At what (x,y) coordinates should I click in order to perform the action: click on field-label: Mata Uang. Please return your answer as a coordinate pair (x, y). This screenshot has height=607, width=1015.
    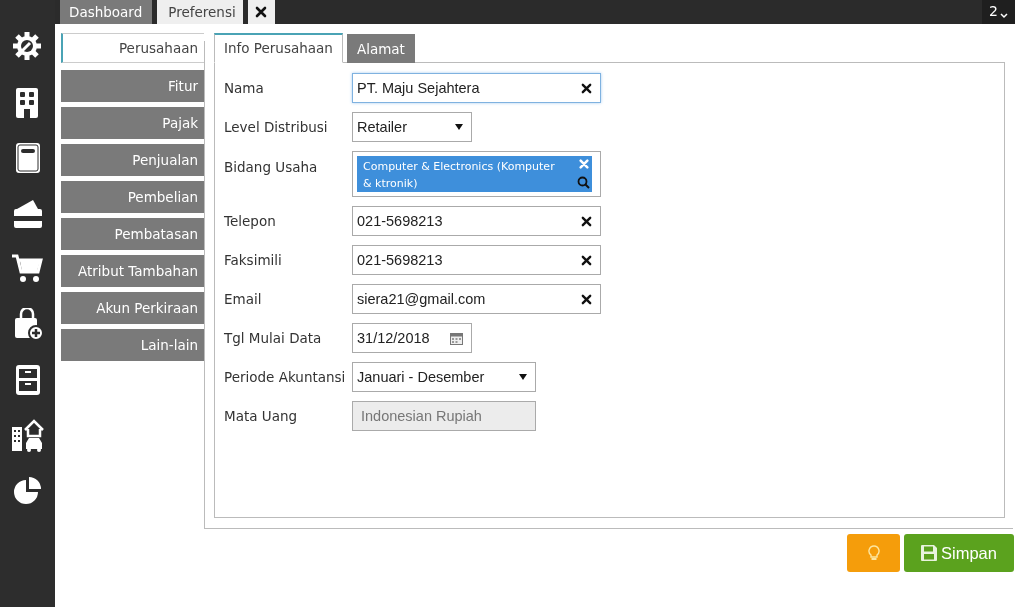
    Looking at the image, I should click on (261, 416).